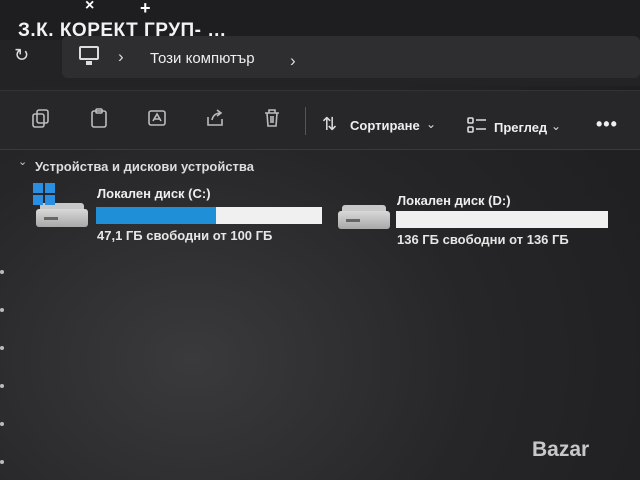 Image resolution: width=640 pixels, height=480 pixels. What do you see at coordinates (21, 55) in the screenshot?
I see `refresh-icon: ↻` at bounding box center [21, 55].